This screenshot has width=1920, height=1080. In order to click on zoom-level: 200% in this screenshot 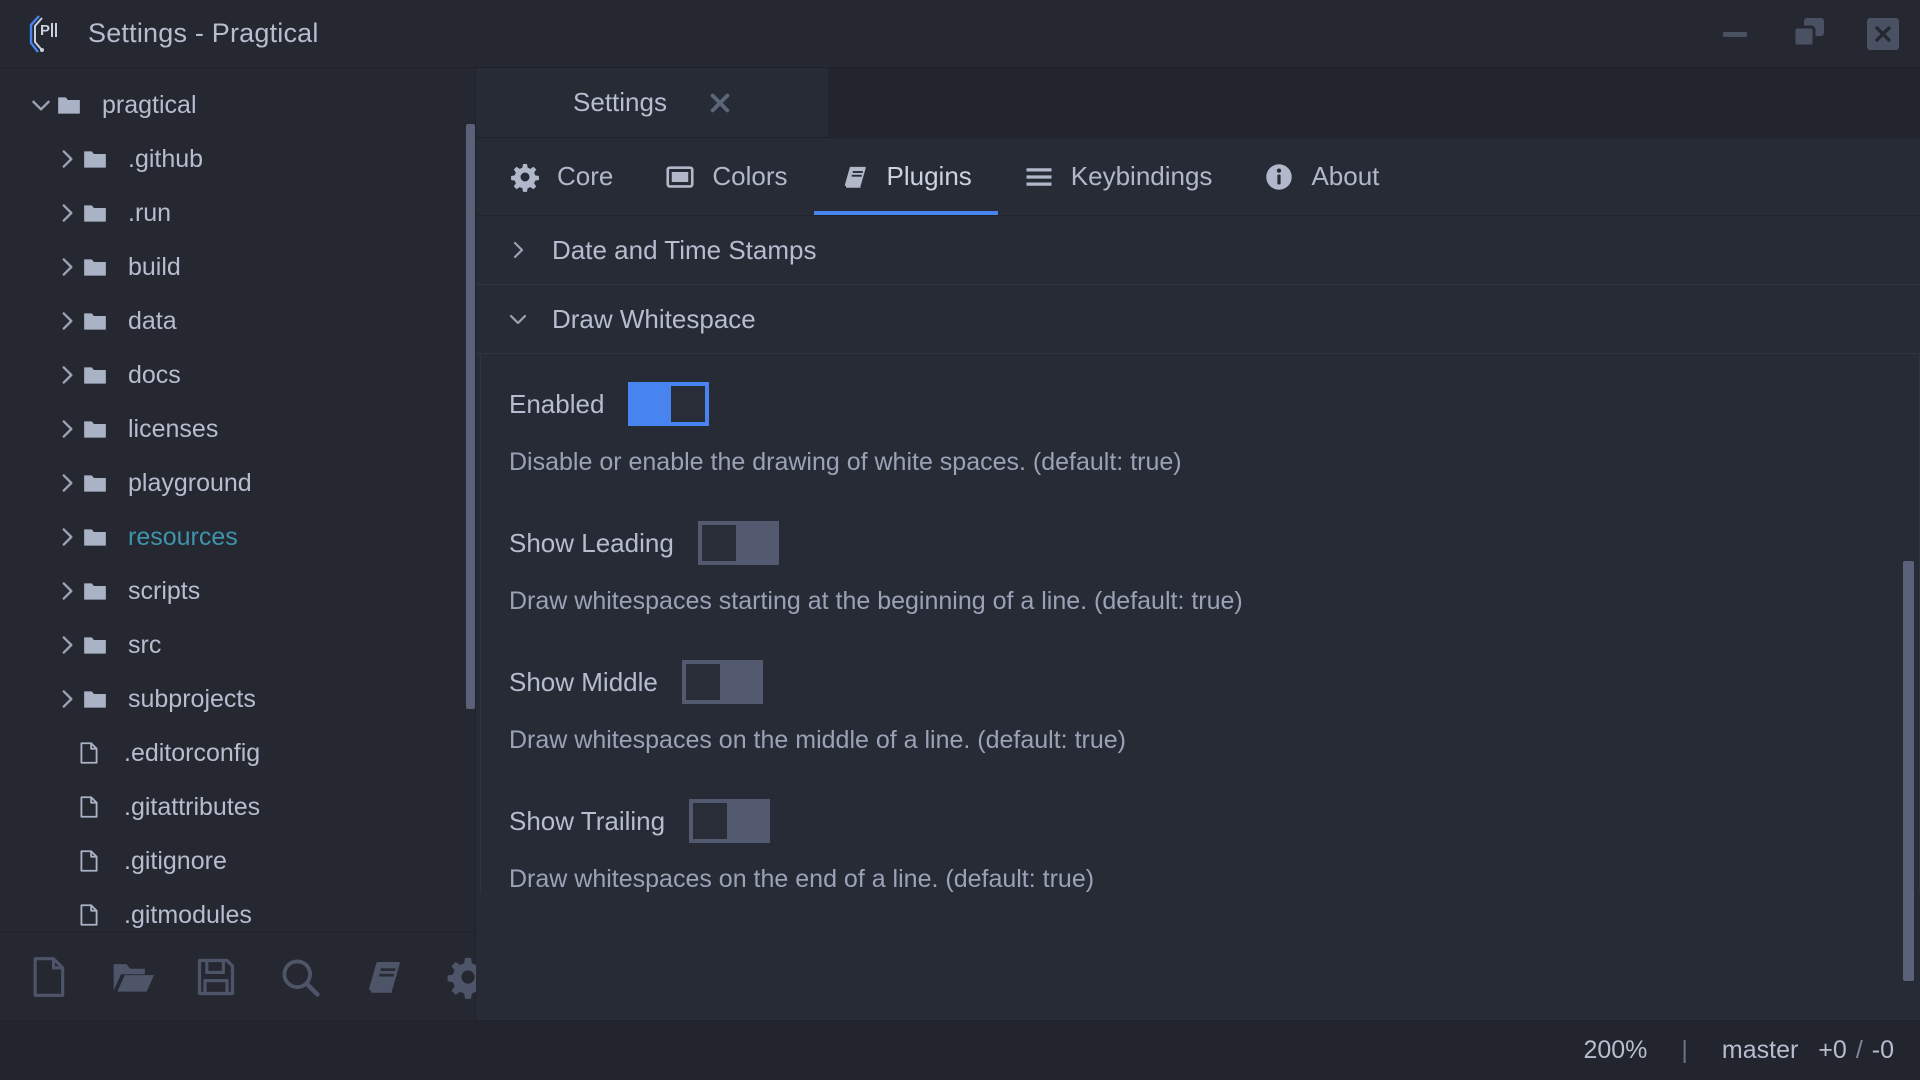, I will do `click(1615, 1050)`.